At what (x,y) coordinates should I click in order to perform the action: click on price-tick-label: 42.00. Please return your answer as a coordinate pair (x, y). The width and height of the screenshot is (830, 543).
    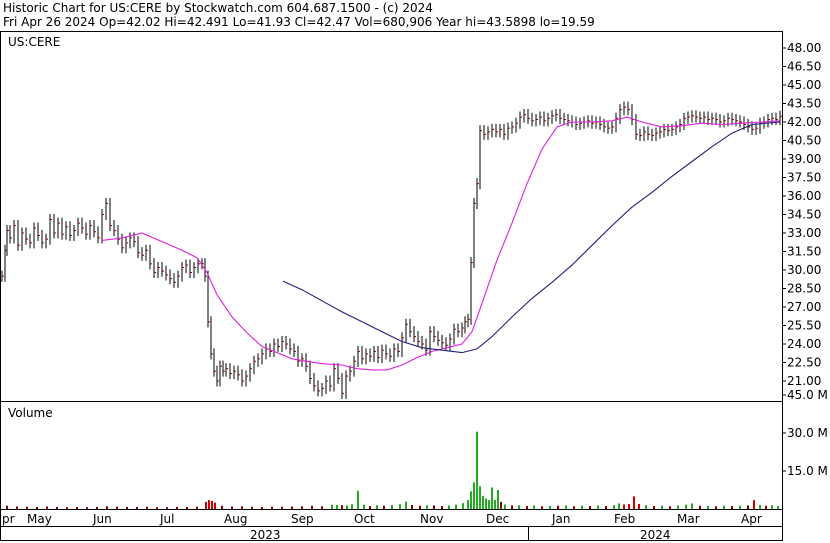
    Looking at the image, I should click on (804, 122).